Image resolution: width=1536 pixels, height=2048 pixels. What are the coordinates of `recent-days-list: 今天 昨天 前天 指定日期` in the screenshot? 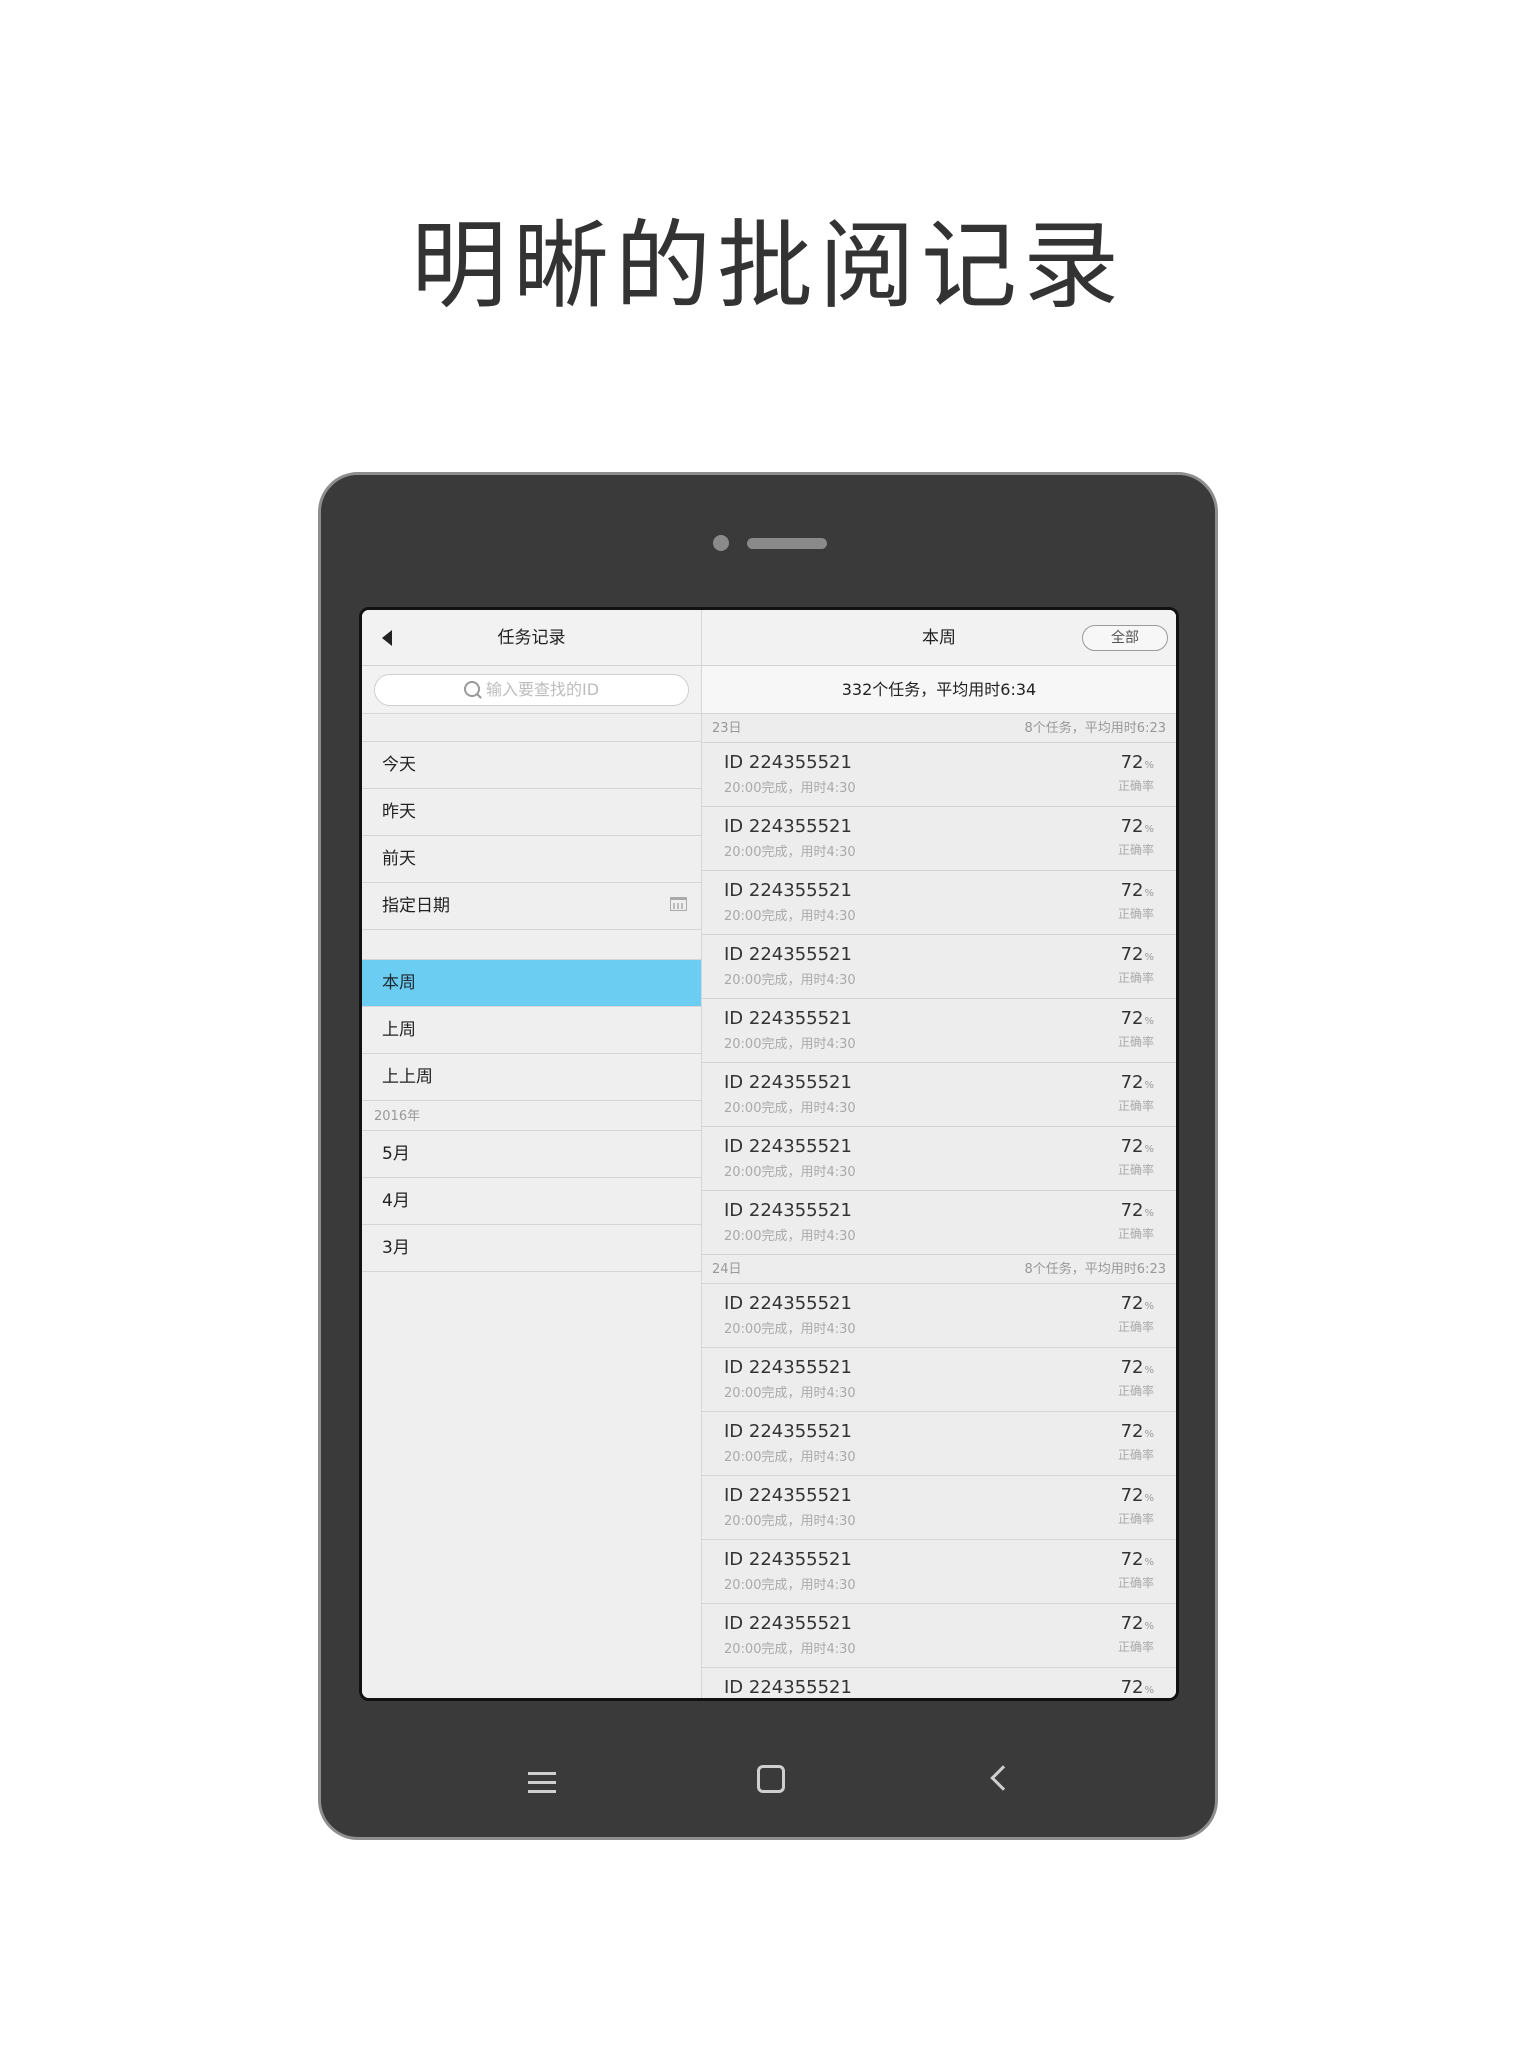 It's located at (531, 836).